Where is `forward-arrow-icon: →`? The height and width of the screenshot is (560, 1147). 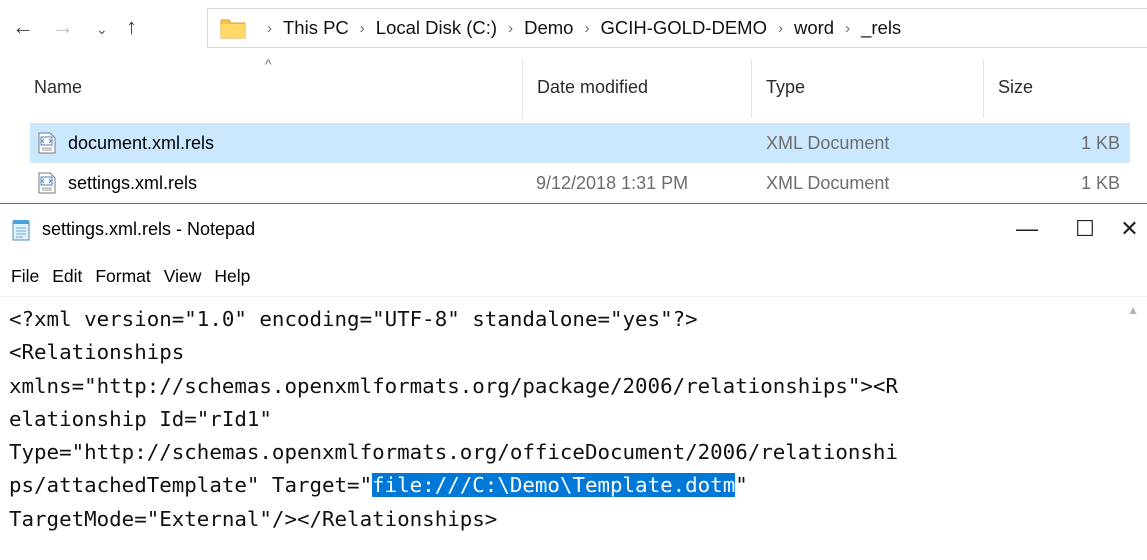 forward-arrow-icon: → is located at coordinates (63, 27).